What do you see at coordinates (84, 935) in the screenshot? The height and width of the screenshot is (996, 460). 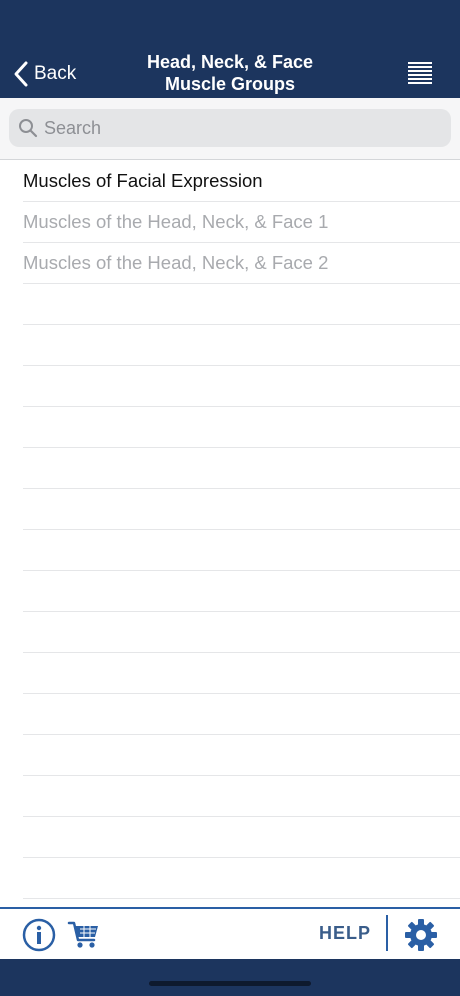 I see `cart-icon` at bounding box center [84, 935].